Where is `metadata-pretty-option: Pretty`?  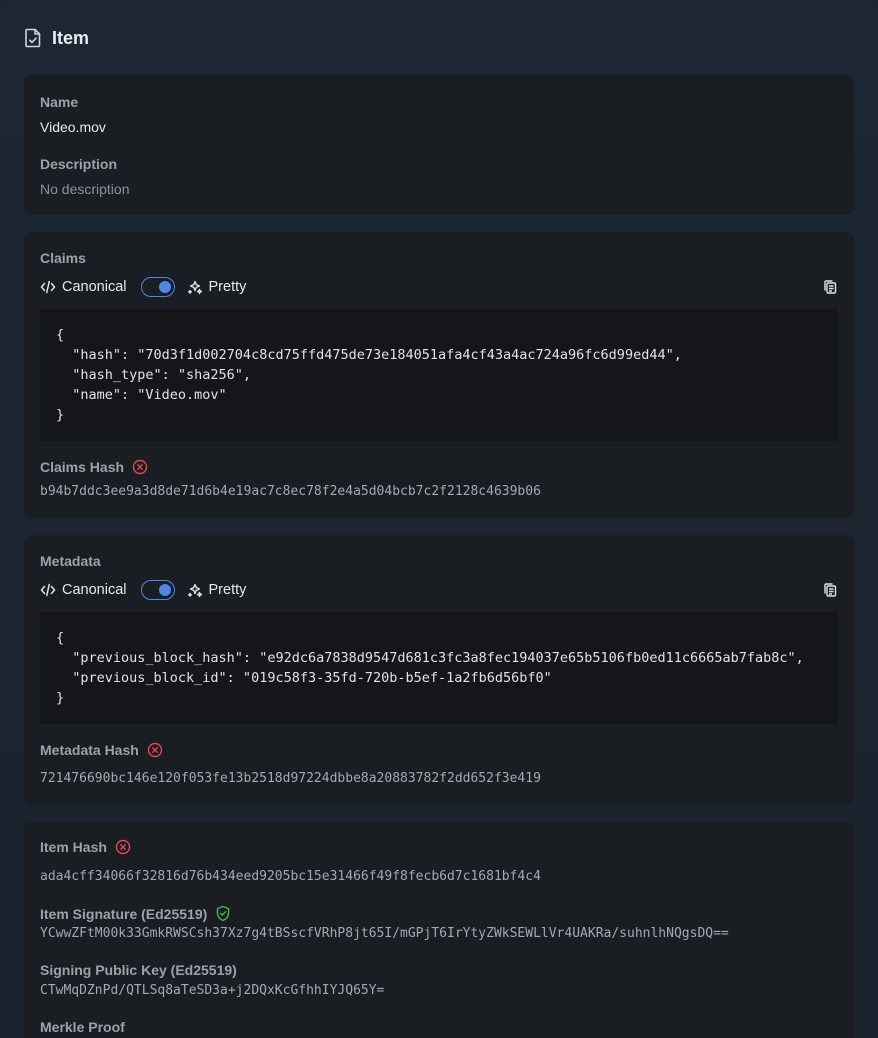
metadata-pretty-option: Pretty is located at coordinates (217, 590).